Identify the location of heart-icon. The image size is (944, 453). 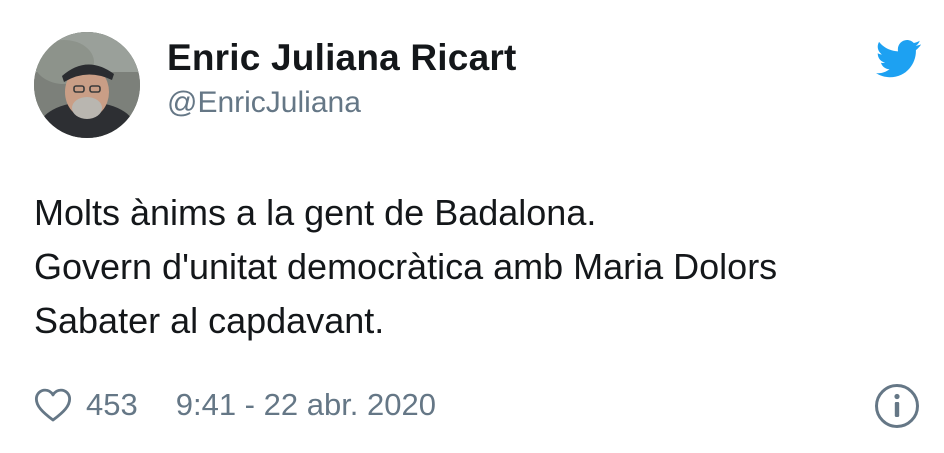
(53, 405).